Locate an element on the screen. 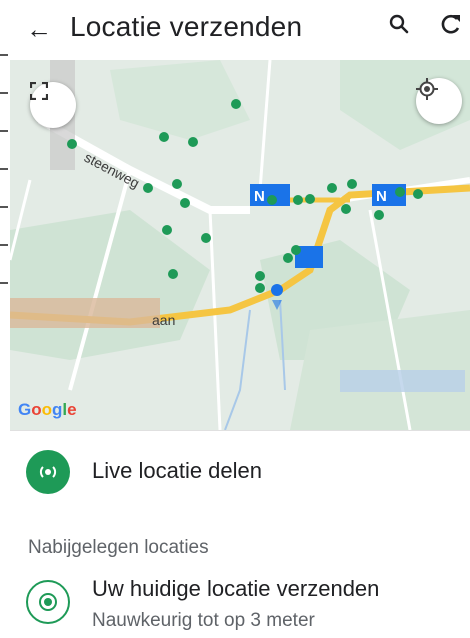 The image size is (470, 638). location-target-icon is located at coordinates (48, 602).